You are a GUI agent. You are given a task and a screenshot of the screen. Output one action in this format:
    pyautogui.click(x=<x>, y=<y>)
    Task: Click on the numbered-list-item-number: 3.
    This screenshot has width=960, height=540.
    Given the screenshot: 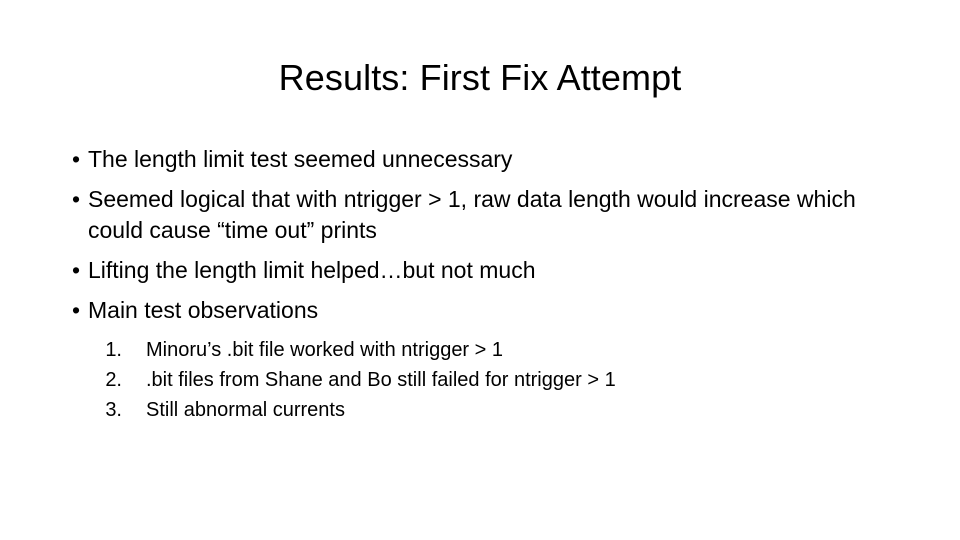 What is the action you would take?
    pyautogui.click(x=113, y=410)
    